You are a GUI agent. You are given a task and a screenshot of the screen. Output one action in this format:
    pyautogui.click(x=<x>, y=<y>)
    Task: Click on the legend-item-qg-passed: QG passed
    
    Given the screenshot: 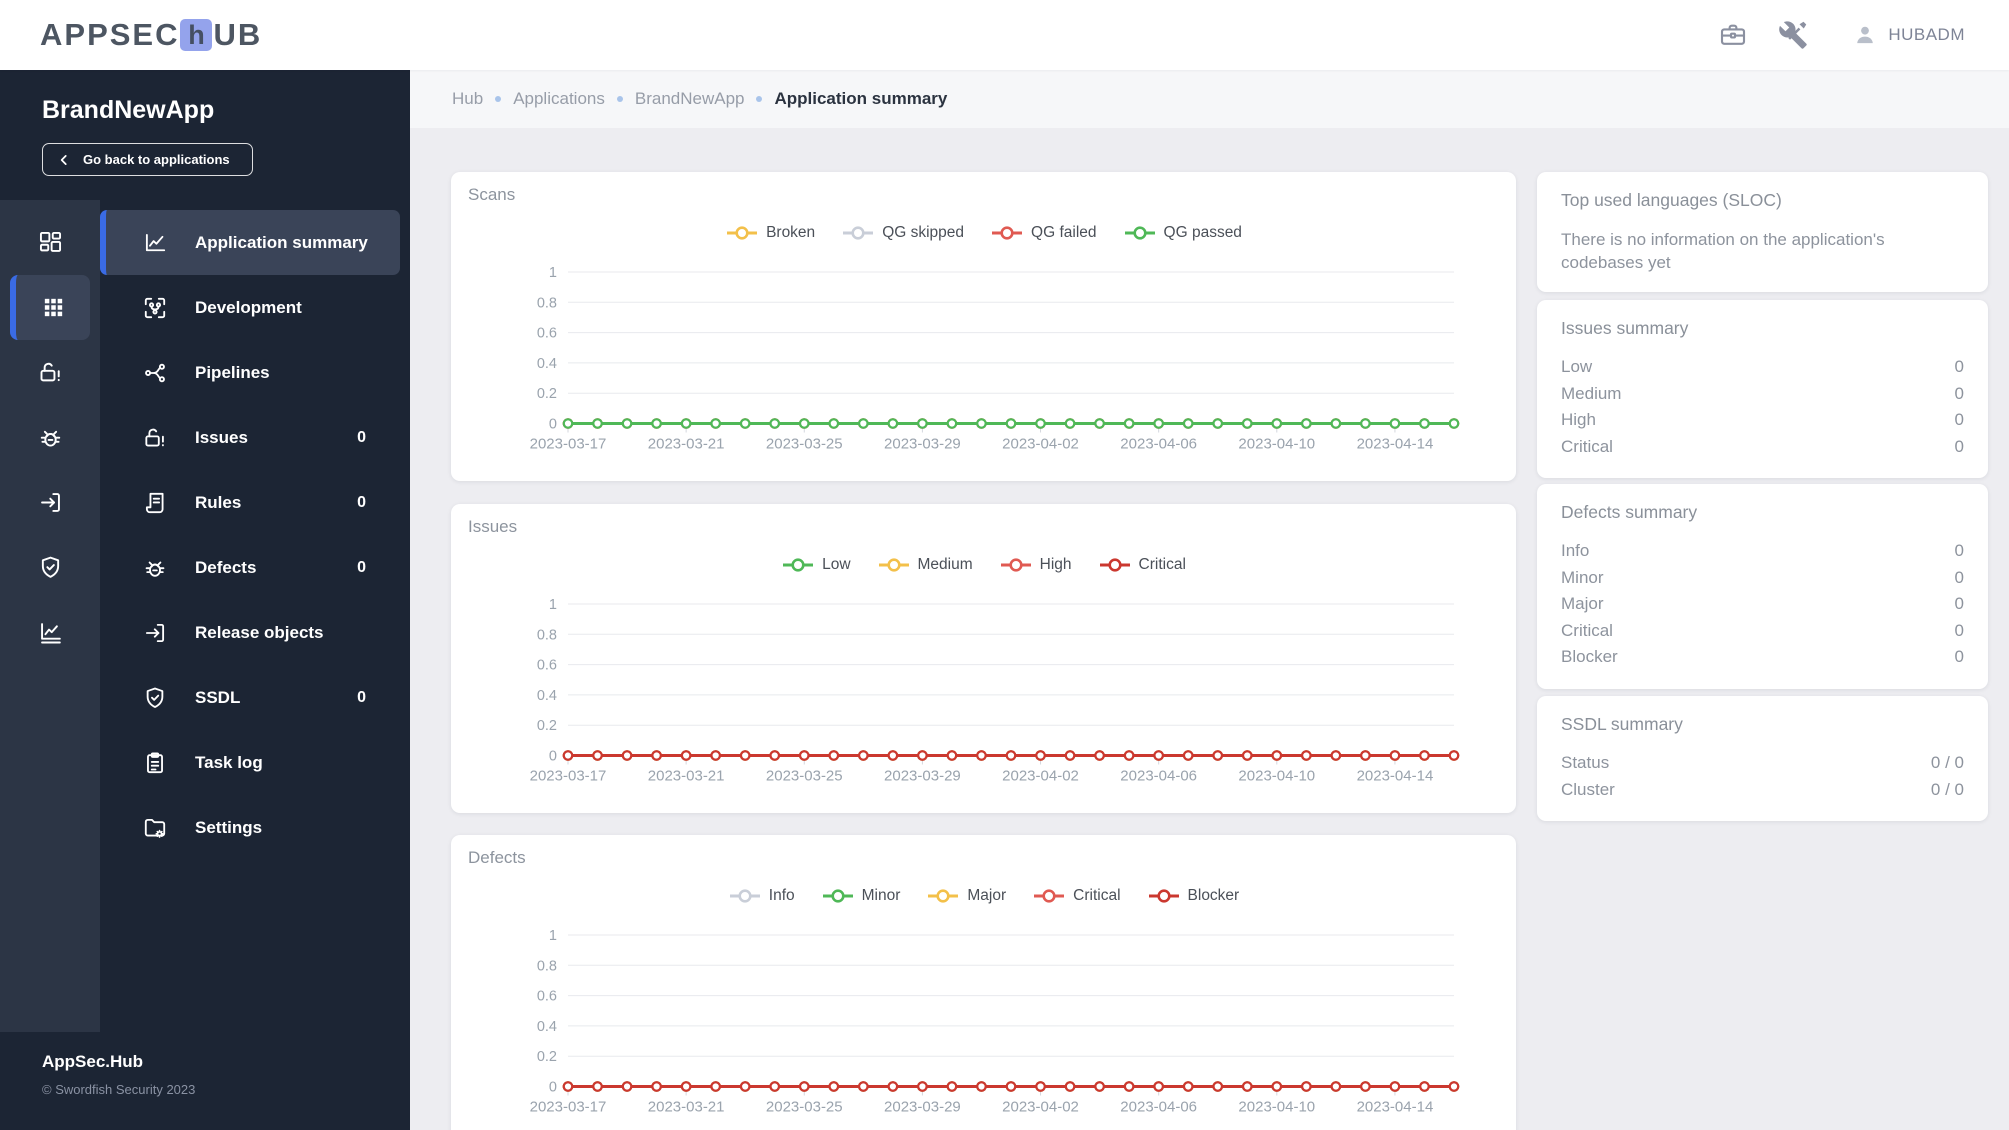 What is the action you would take?
    pyautogui.click(x=1182, y=233)
    